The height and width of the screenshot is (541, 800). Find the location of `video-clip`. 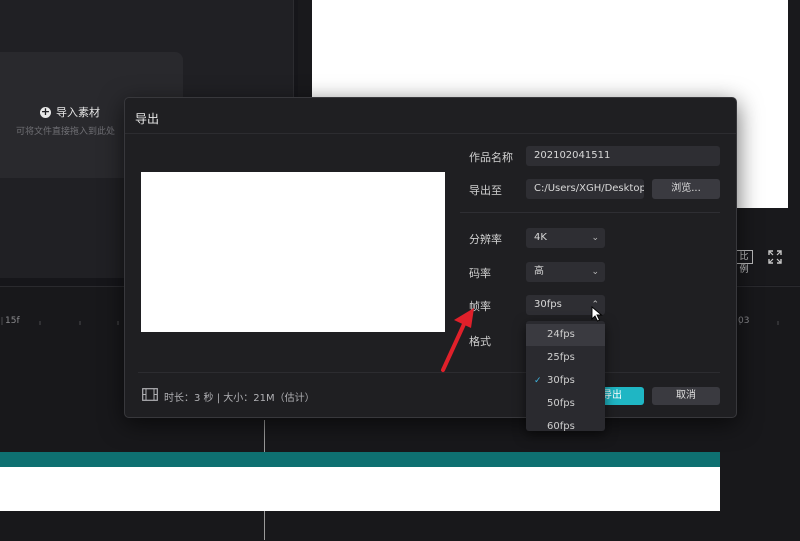

video-clip is located at coordinates (360, 489).